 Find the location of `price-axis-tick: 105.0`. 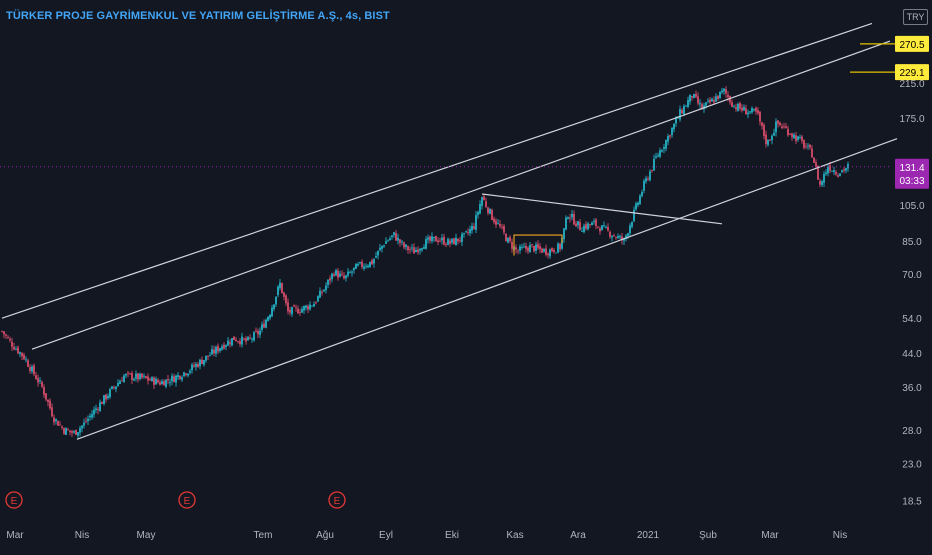

price-axis-tick: 105.0 is located at coordinates (911, 206).